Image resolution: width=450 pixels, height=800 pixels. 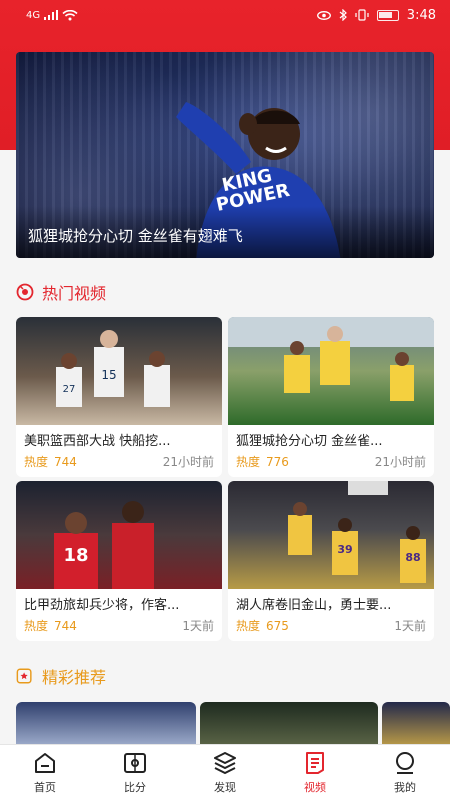 I want to click on tab-profile: 我的, so click(x=405, y=772).